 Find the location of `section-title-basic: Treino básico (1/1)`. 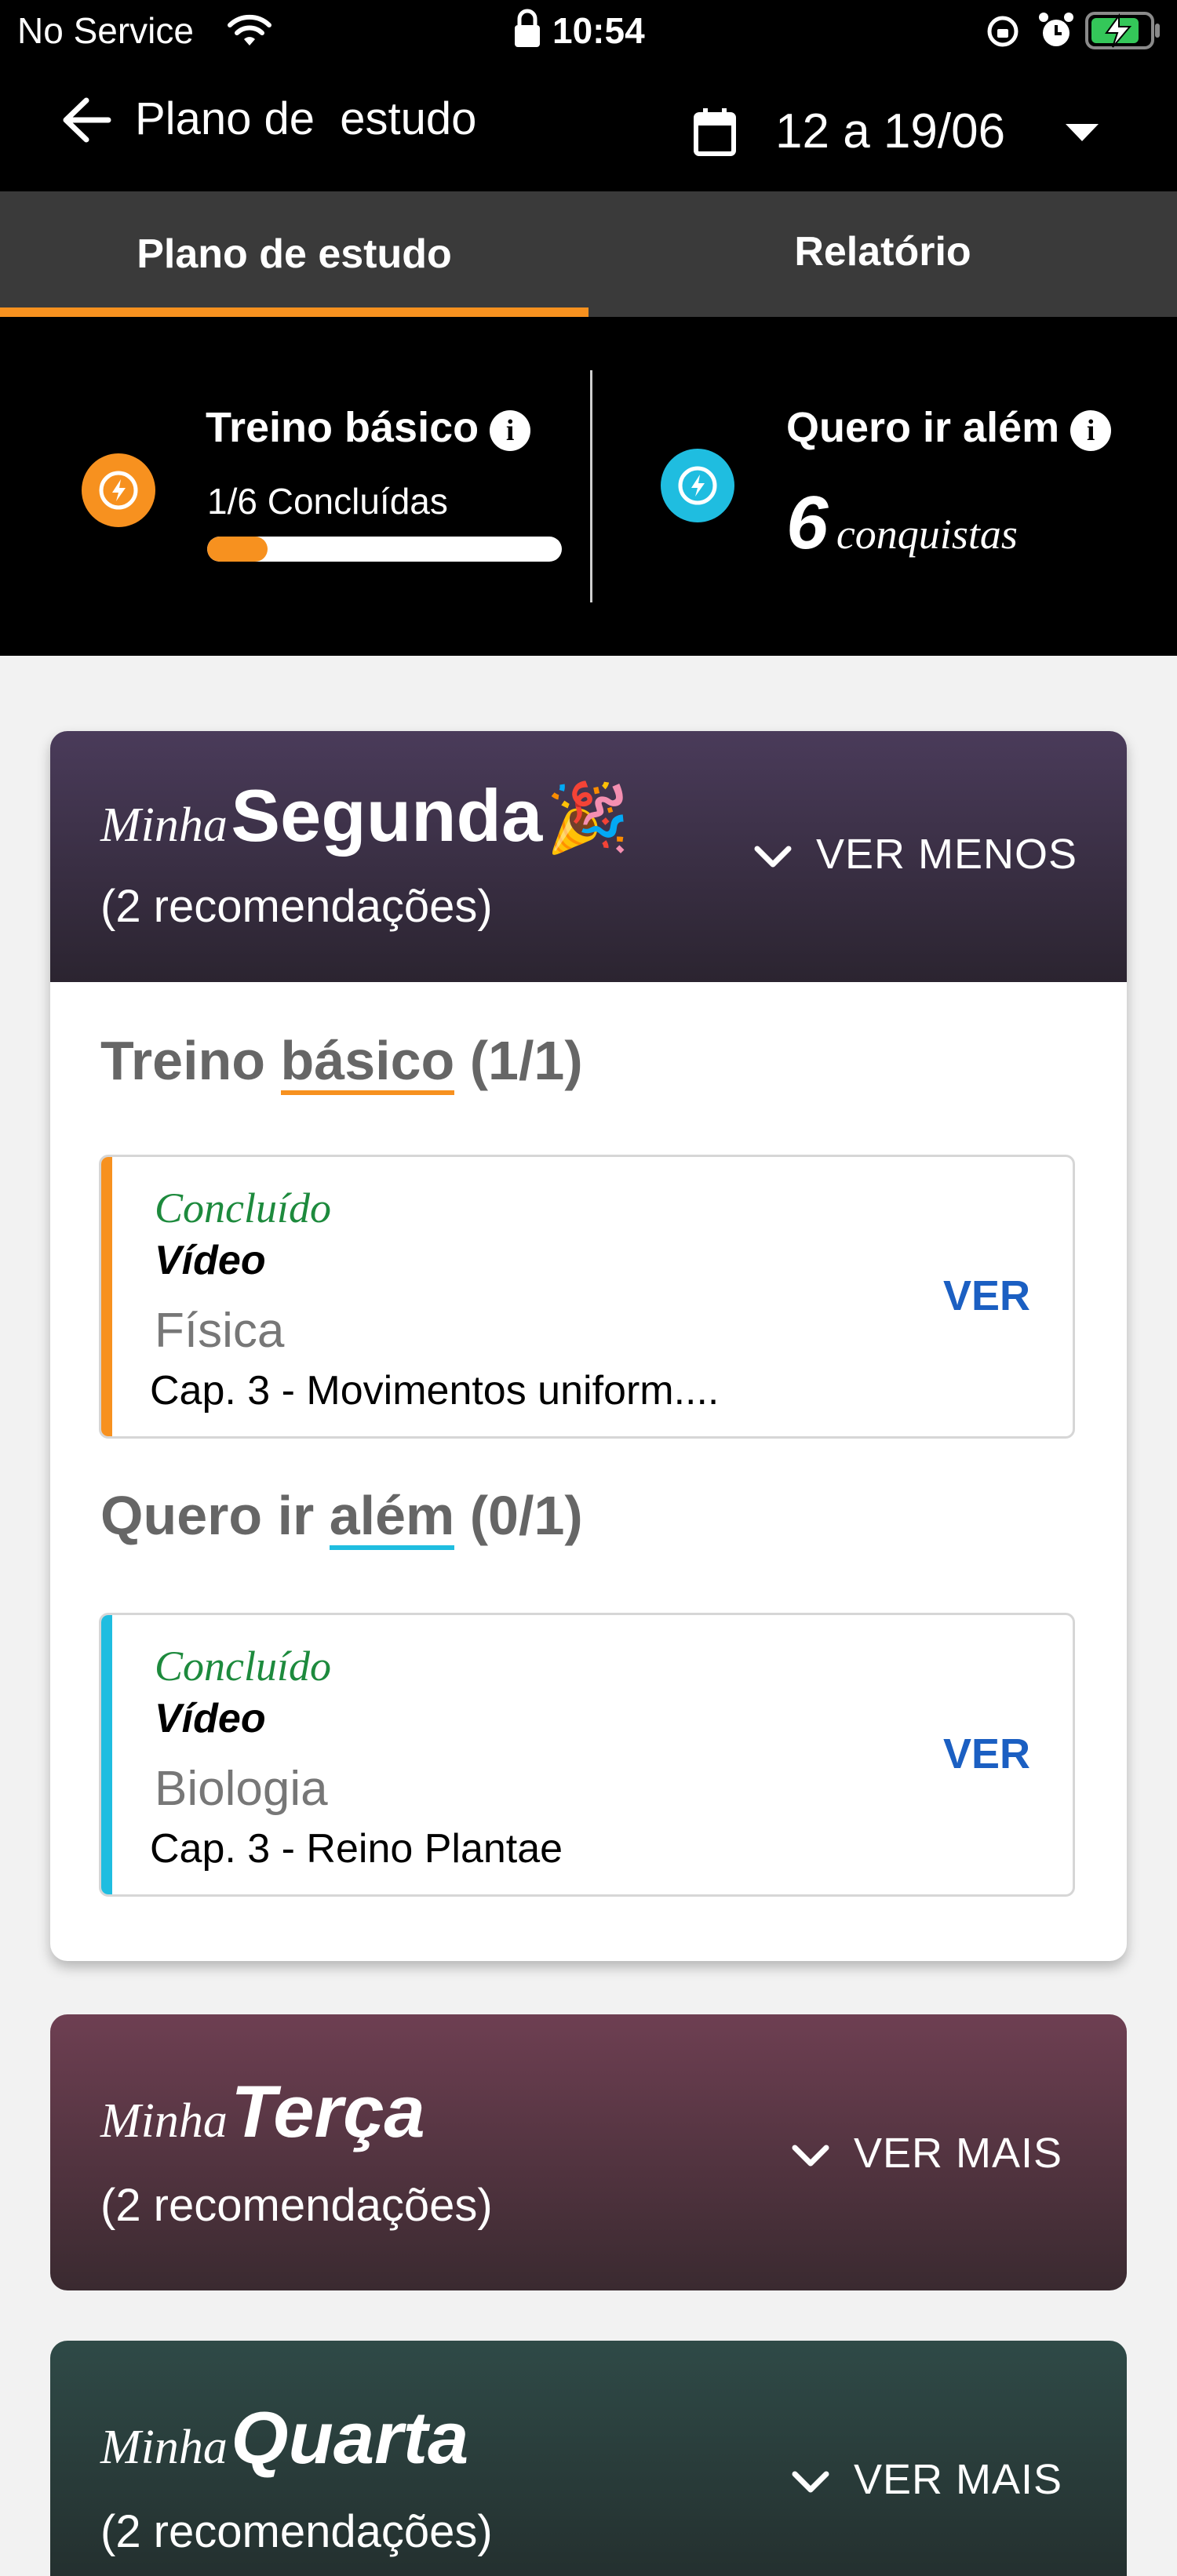

section-title-basic: Treino básico (1/1) is located at coordinates (341, 1062).